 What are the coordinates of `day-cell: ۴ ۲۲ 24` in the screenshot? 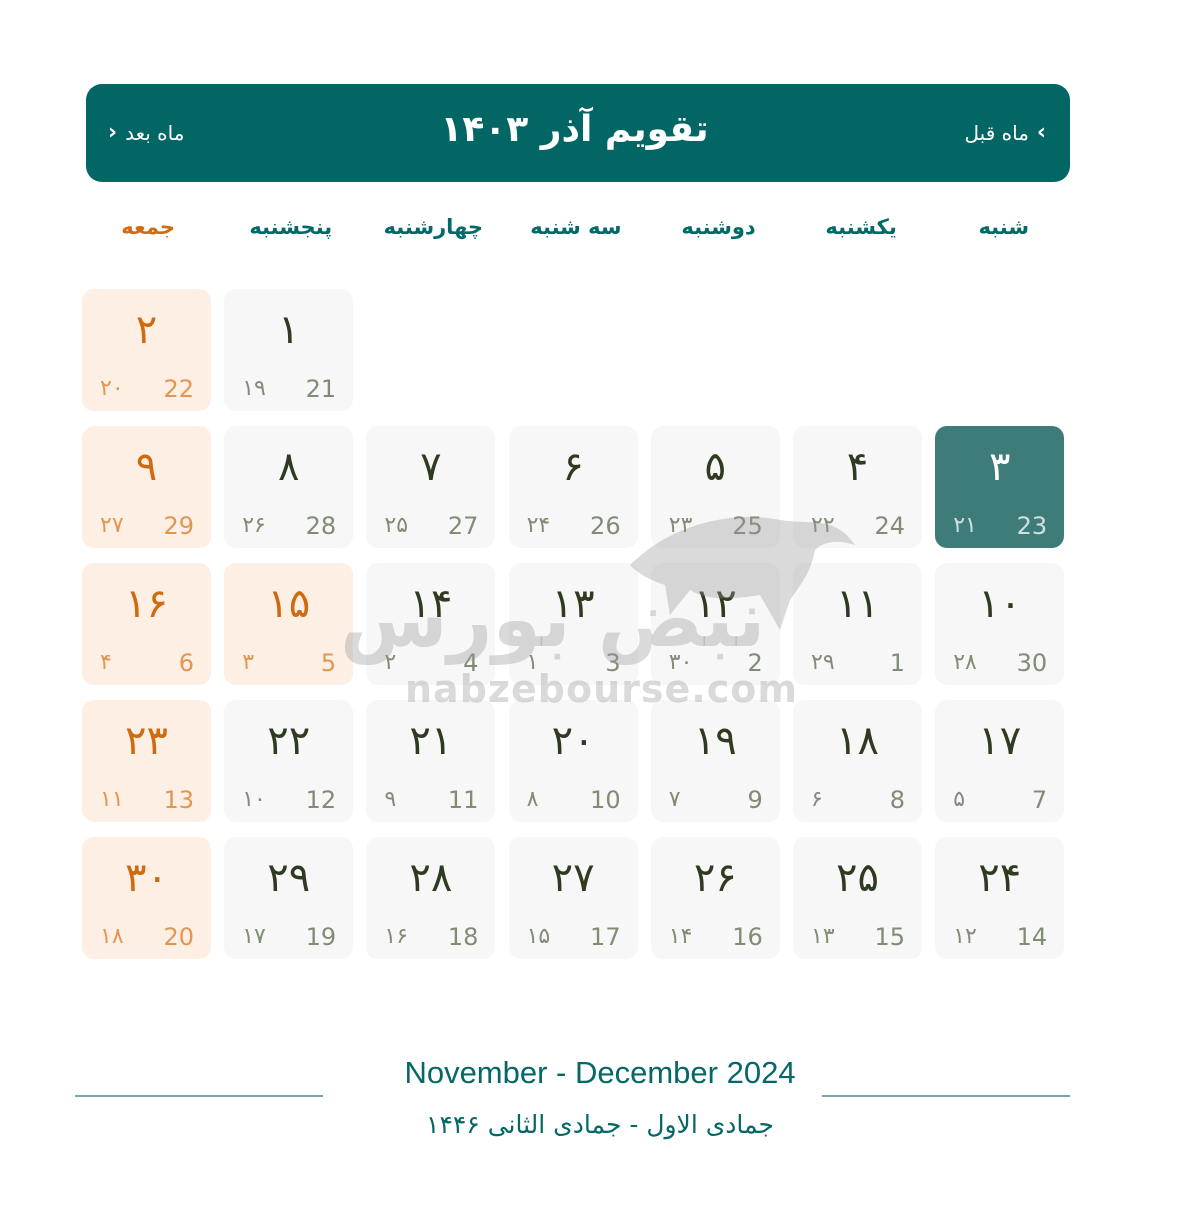 It's located at (857, 487).